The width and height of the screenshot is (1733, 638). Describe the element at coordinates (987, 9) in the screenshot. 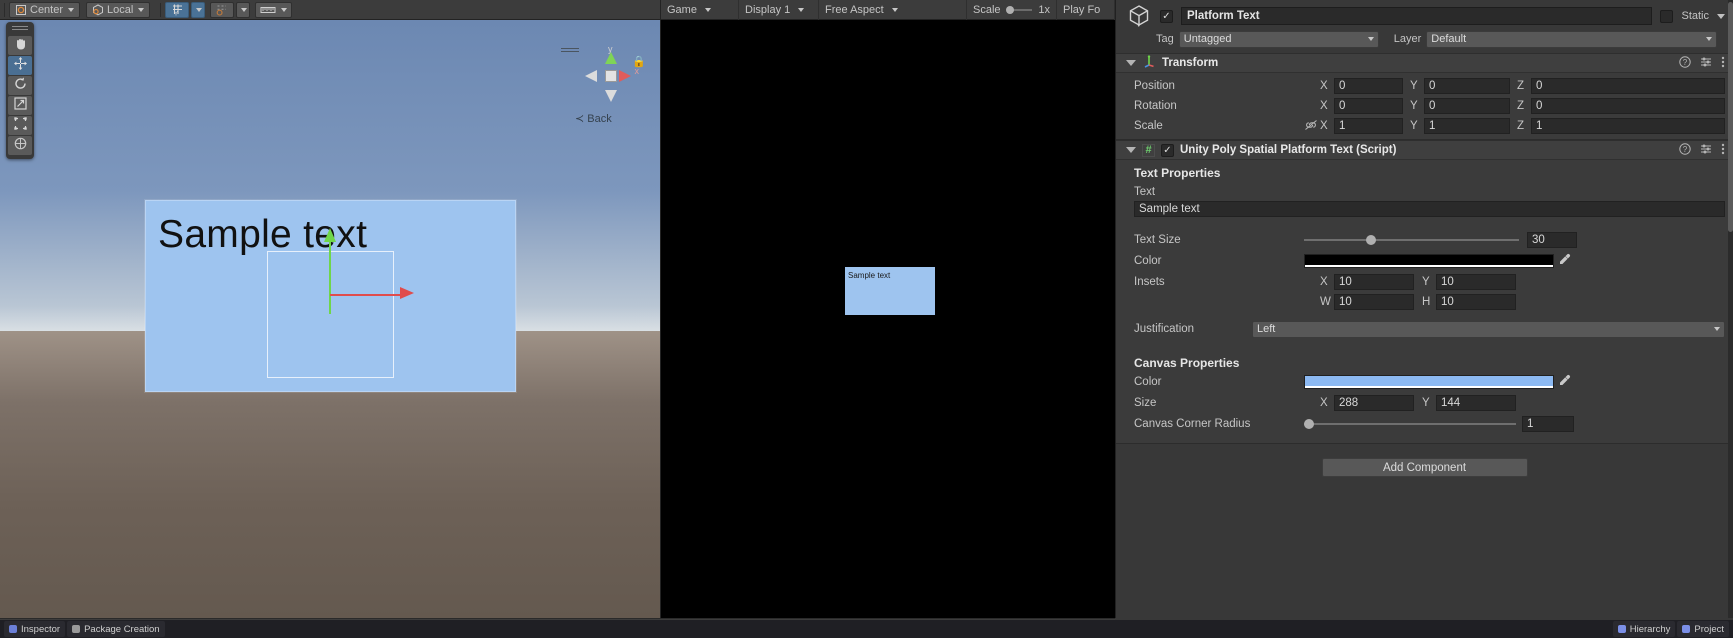

I see `scale-label: Scale` at that location.